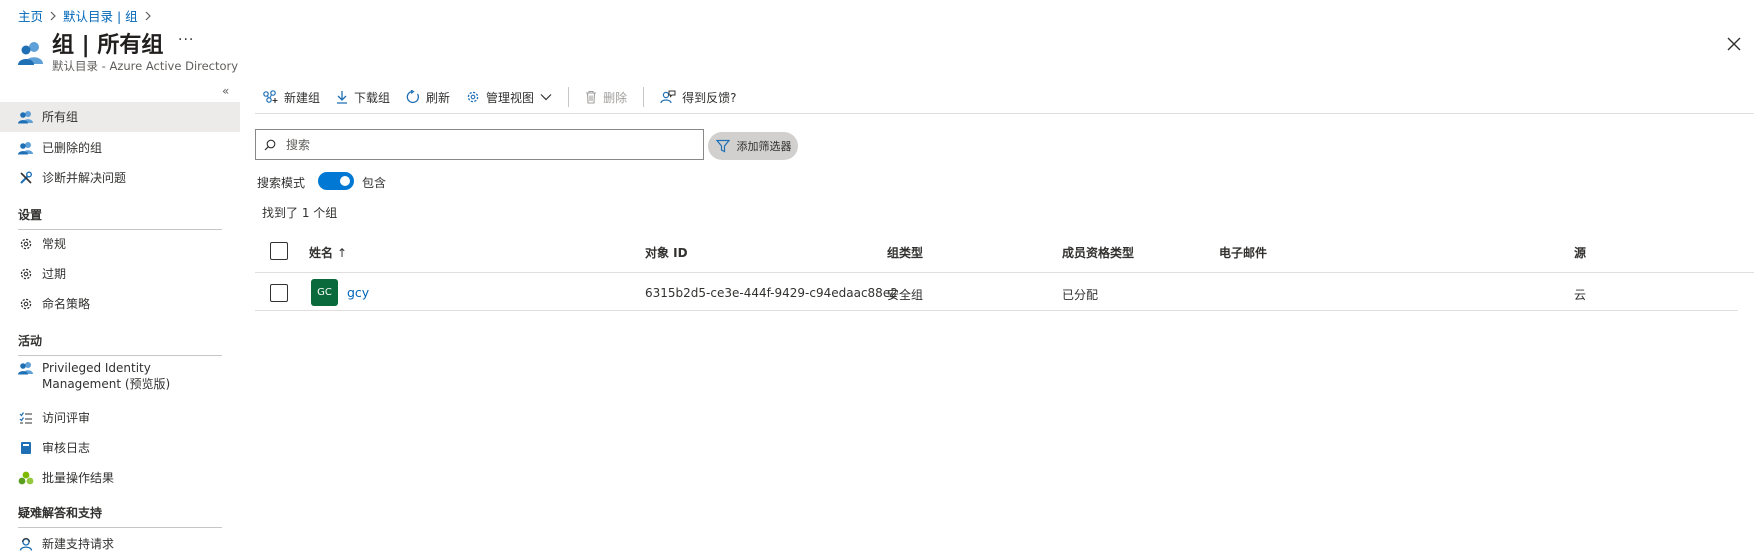  Describe the element at coordinates (666, 252) in the screenshot. I see `column-header-object-id: 对象 ID` at that location.